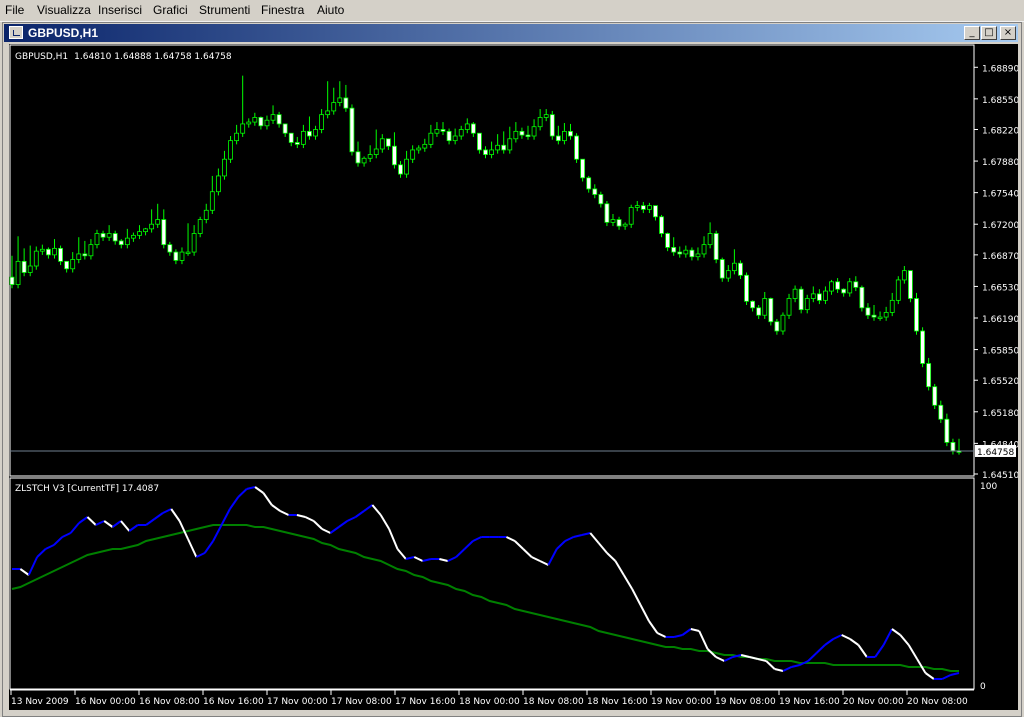 The height and width of the screenshot is (717, 1024). What do you see at coordinates (553, 702) in the screenshot?
I see `time-tick-label: 18 Nov 08:00` at bounding box center [553, 702].